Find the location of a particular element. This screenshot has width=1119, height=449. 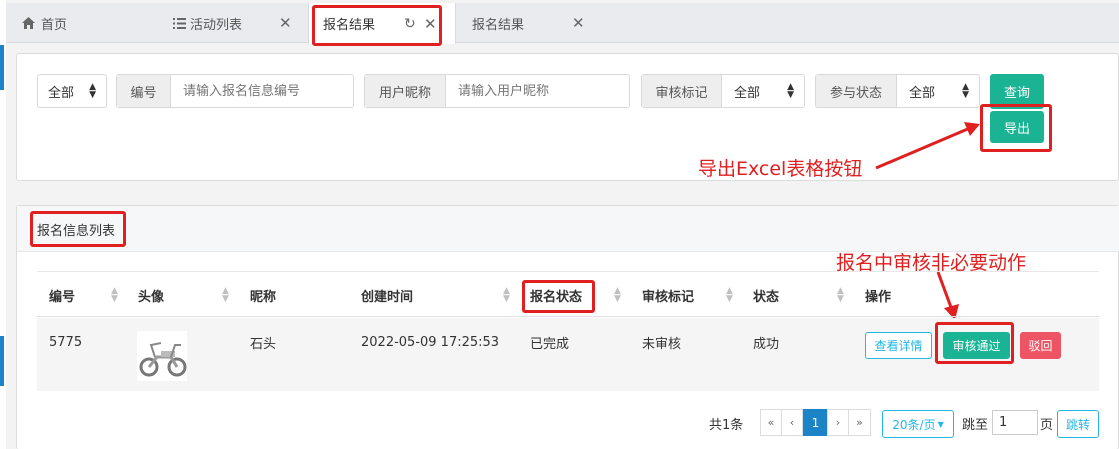

participation-select: 全部 ▲ ▼ is located at coordinates (938, 91).